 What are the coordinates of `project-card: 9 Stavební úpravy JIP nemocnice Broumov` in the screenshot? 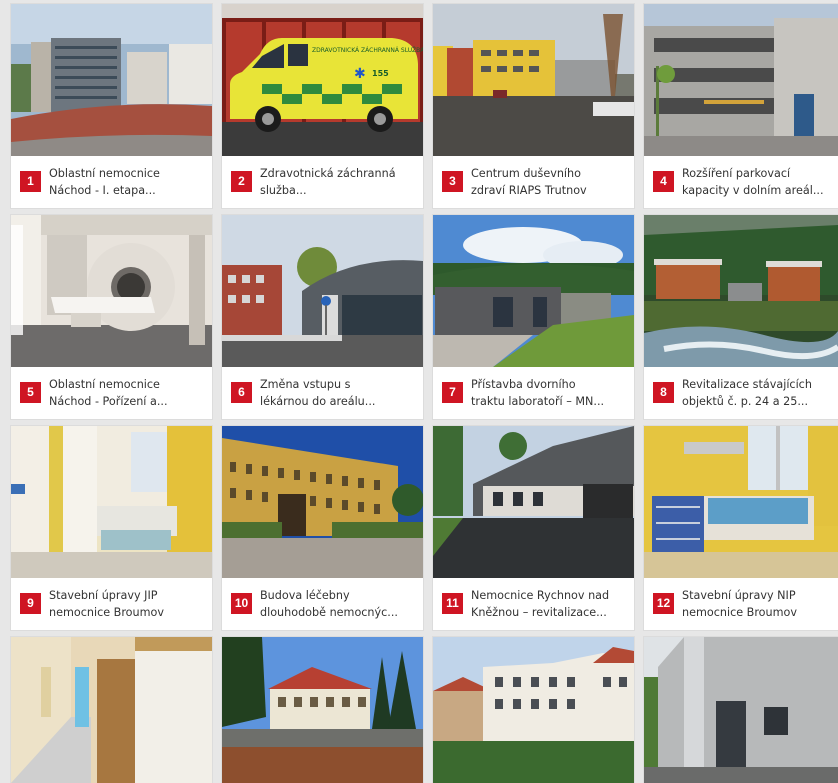 It's located at (111, 528).